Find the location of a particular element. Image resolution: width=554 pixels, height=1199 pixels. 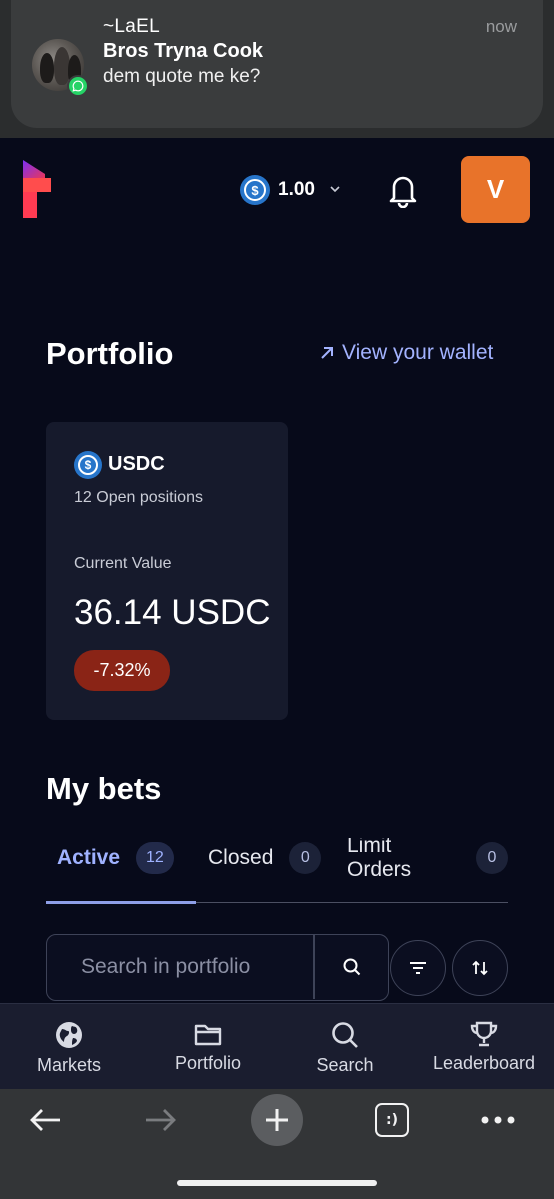

notification-time: now is located at coordinates (501, 26).